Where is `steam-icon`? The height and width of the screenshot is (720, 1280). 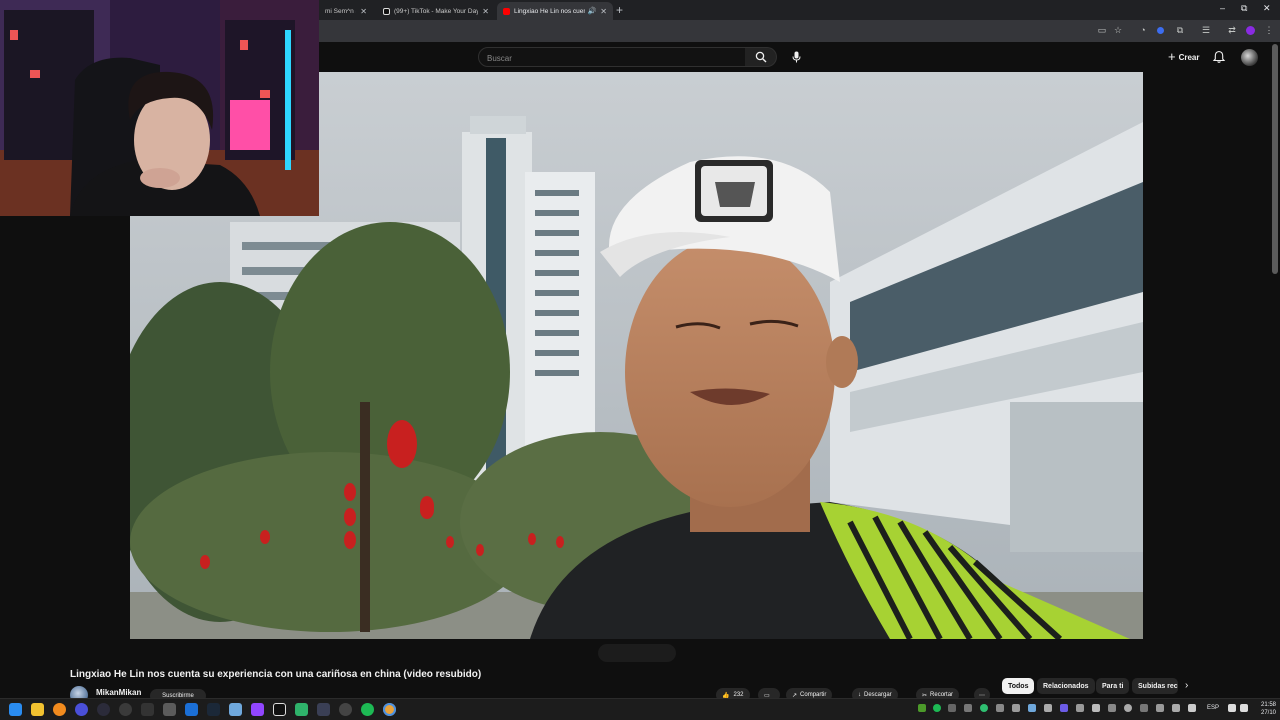 steam-icon is located at coordinates (213, 709).